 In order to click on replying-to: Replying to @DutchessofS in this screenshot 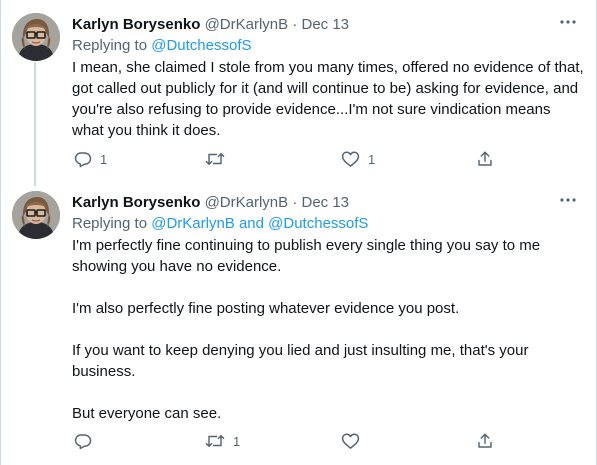, I will do `click(328, 46)`.